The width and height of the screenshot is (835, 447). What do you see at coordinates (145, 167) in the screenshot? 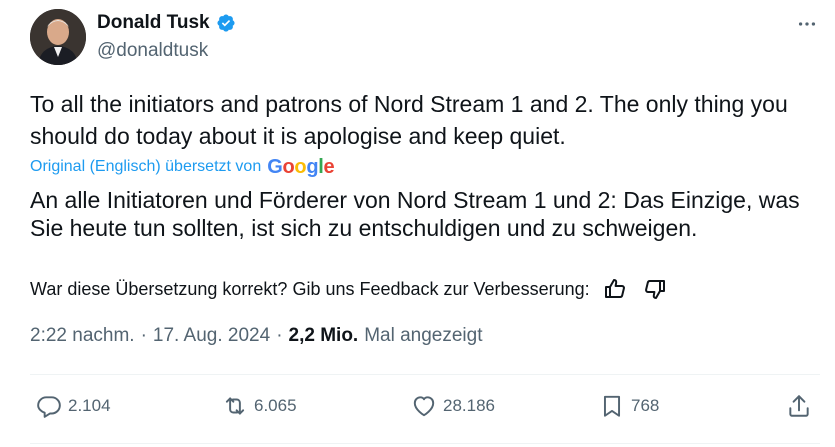
I see `translation-label: Original (Englisch) übersetzt von` at bounding box center [145, 167].